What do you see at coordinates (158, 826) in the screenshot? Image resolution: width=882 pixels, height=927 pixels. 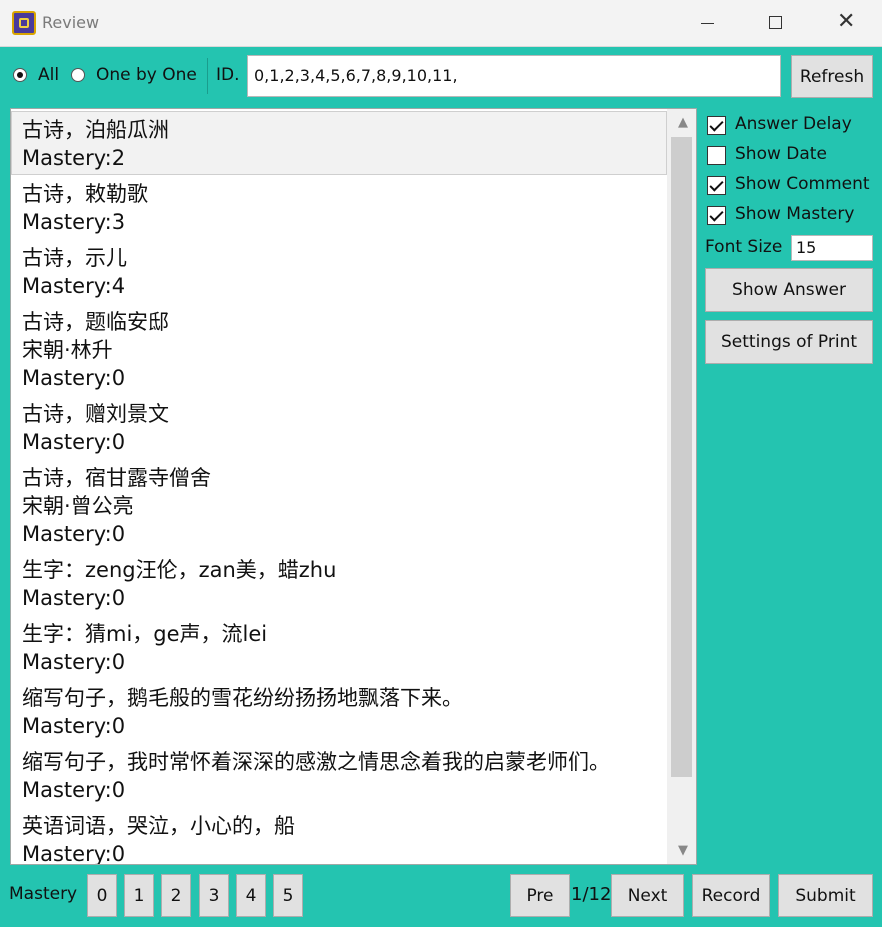 I see `list-item-line: 英语词语，哭泣，小心的，船` at bounding box center [158, 826].